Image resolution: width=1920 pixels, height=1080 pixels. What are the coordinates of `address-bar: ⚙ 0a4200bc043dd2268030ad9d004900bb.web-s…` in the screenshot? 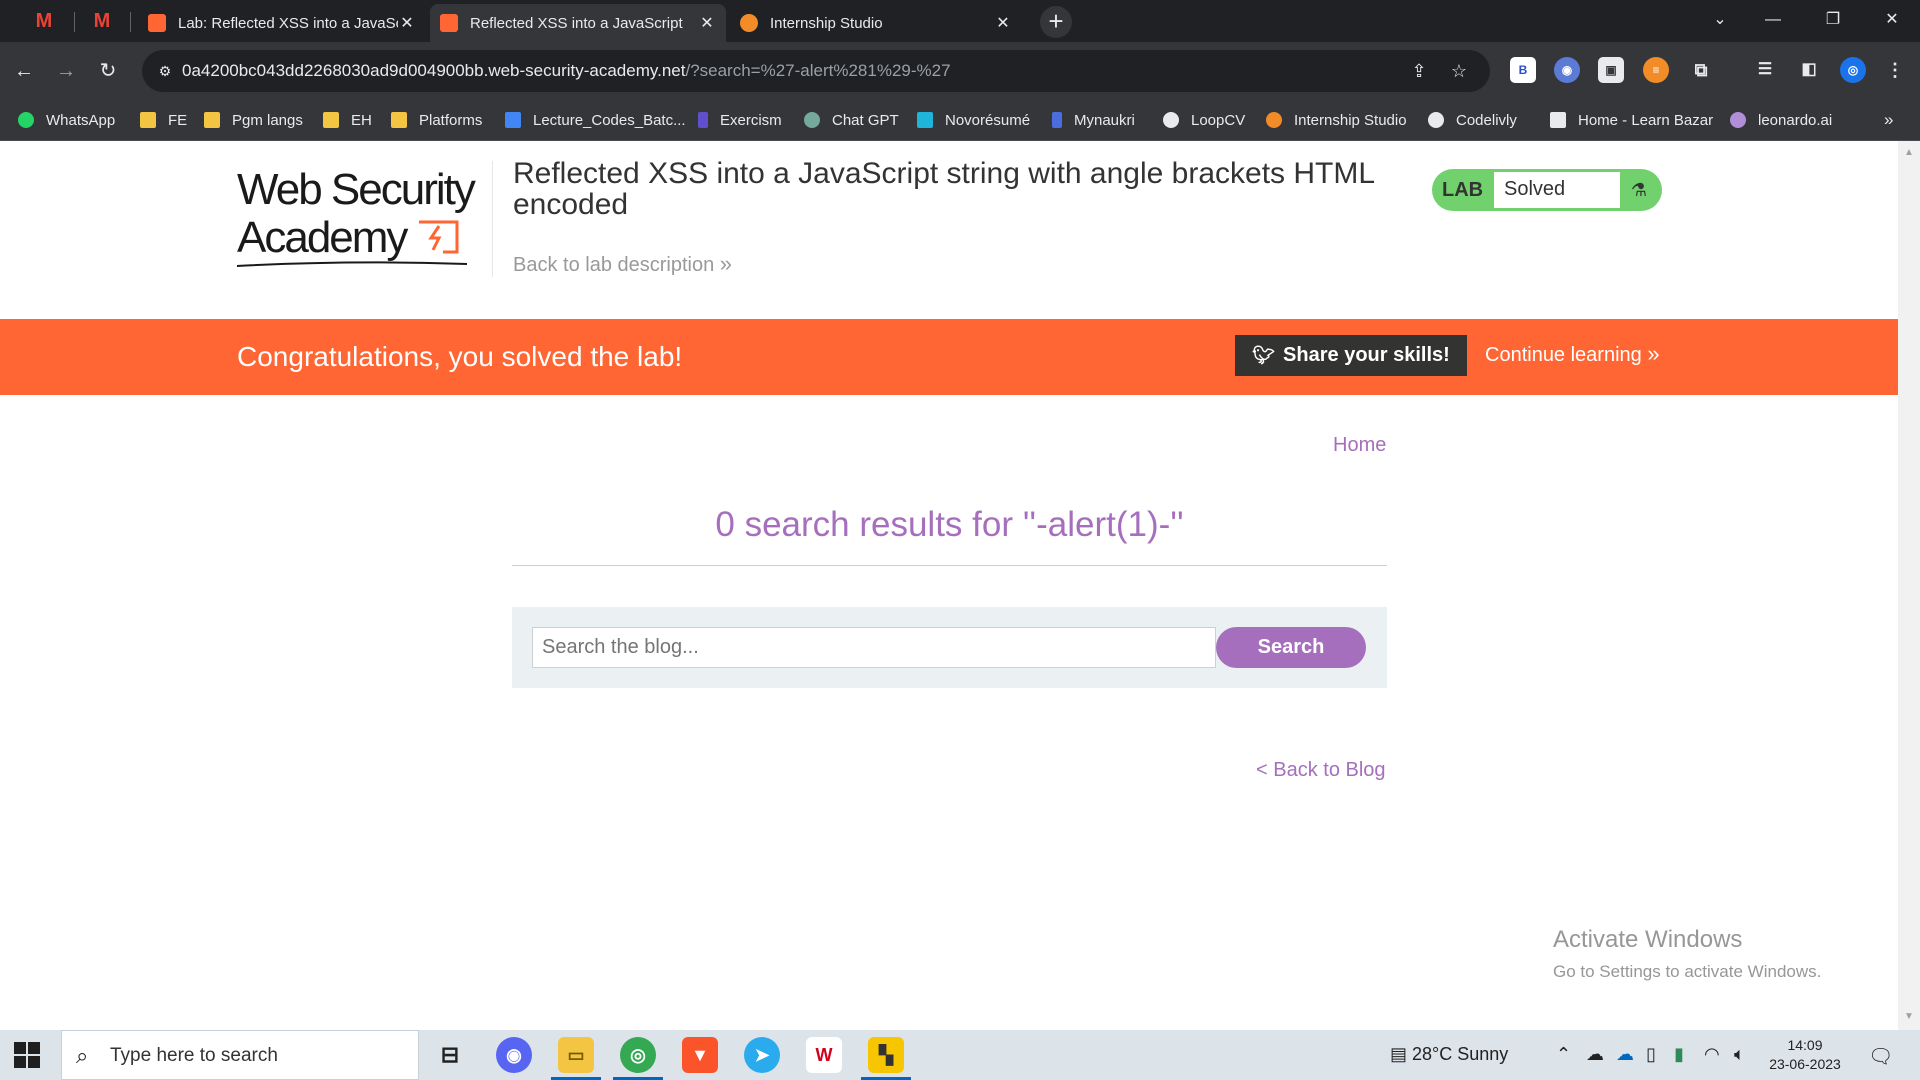 It's located at (816, 71).